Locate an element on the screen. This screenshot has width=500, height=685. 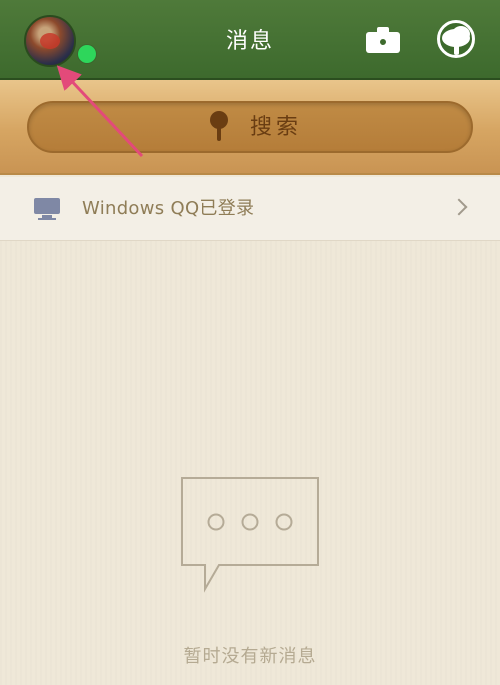
top-bar: 消息 is located at coordinates (250, 40).